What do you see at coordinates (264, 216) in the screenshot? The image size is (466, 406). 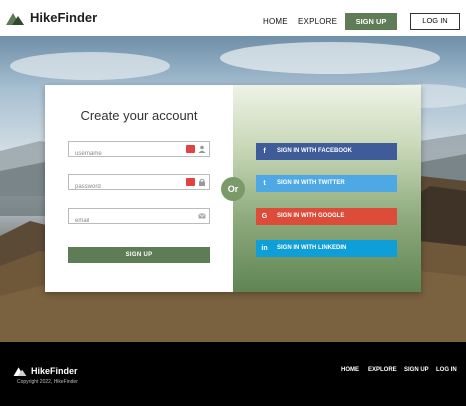 I see `google-icon: G` at bounding box center [264, 216].